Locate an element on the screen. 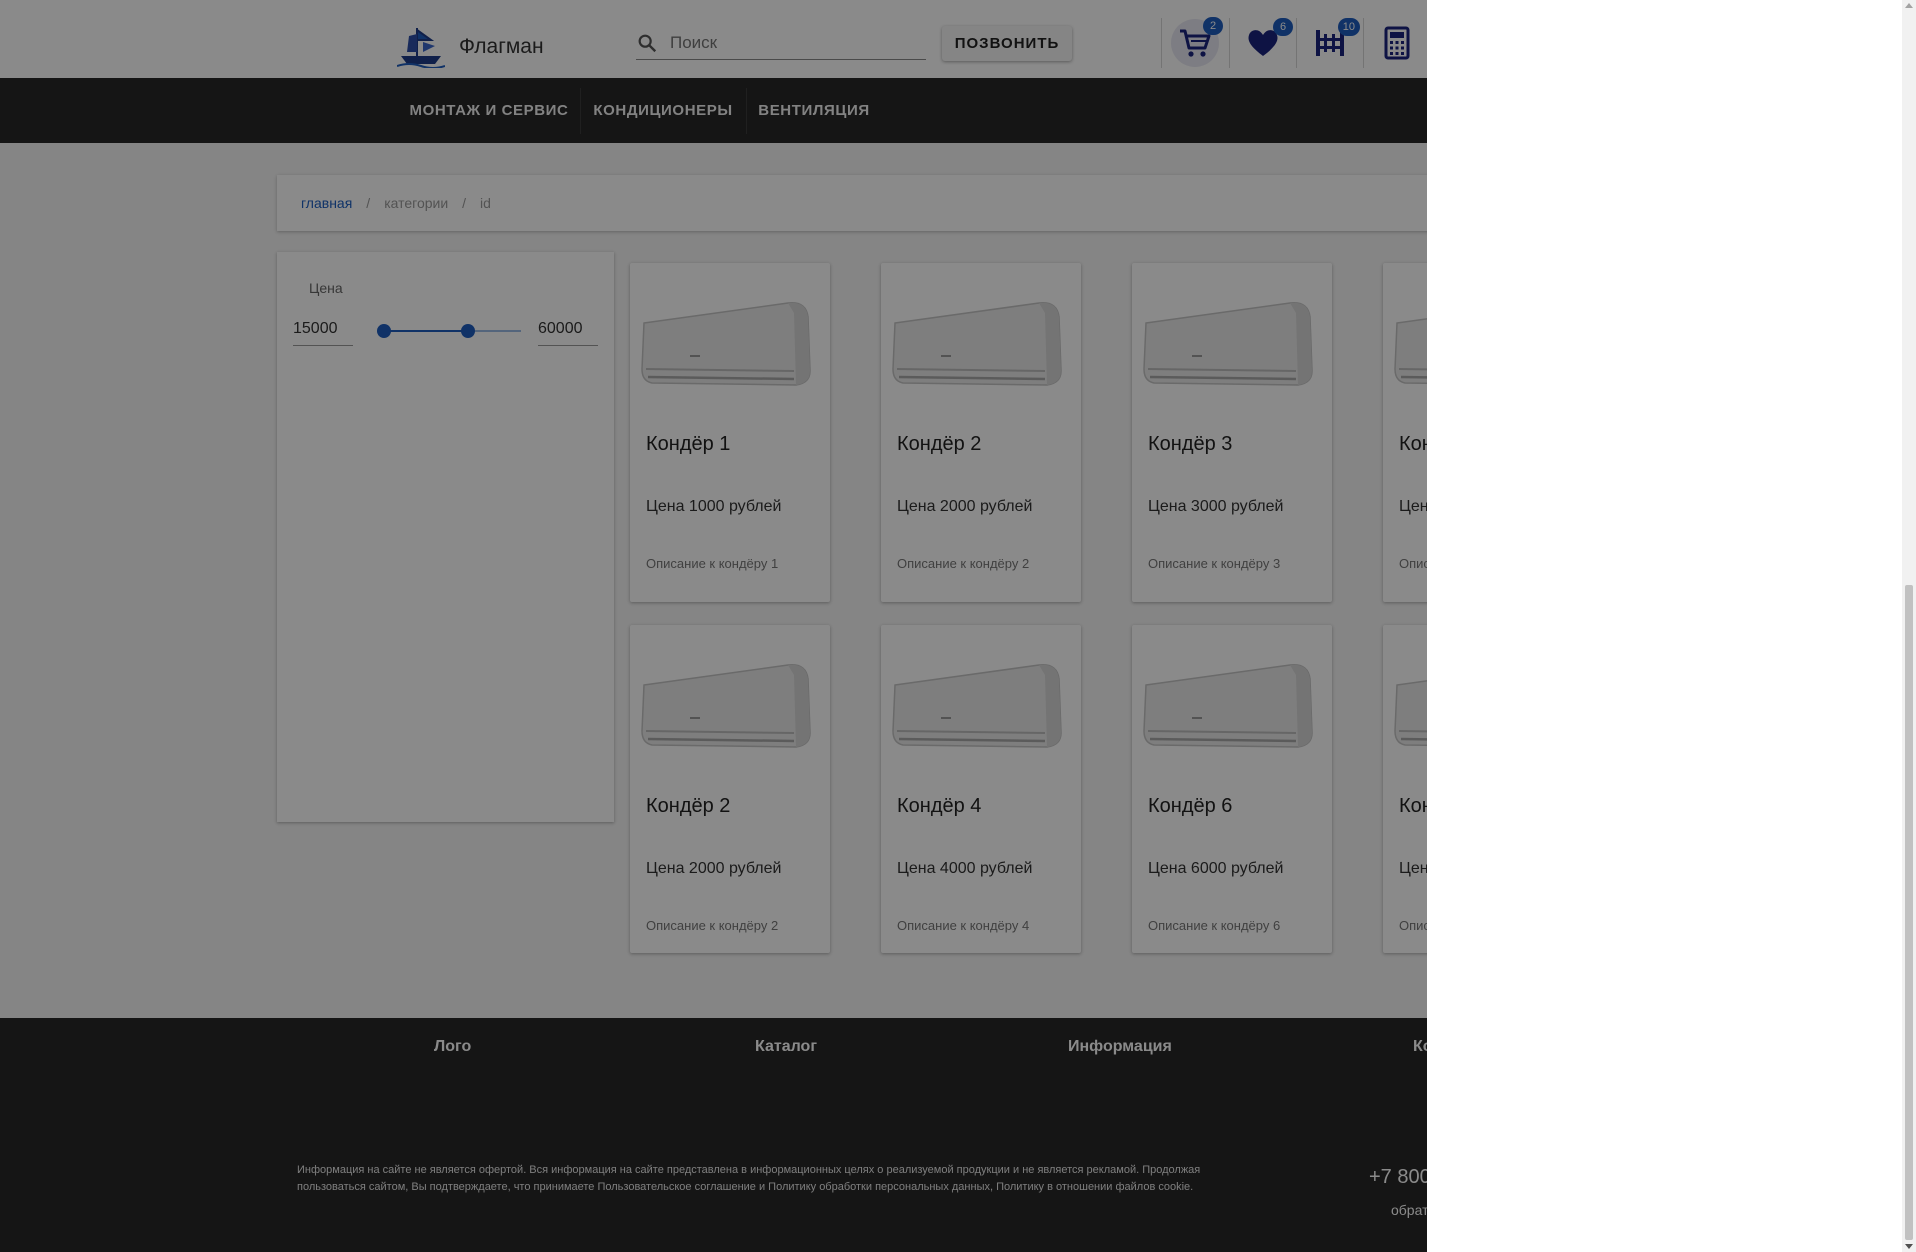 The image size is (1916, 1252). scroll-up-arrow-icon is located at coordinates (1909, 5).